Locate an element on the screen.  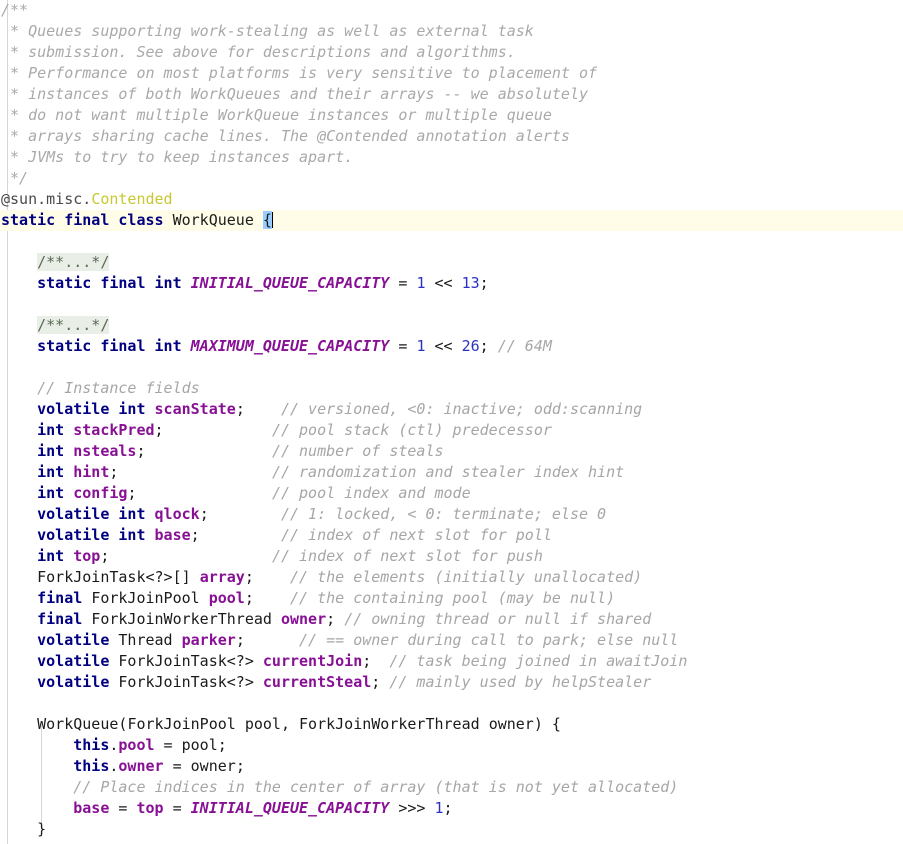
token-anno: @sun.misc. is located at coordinates (46, 199).